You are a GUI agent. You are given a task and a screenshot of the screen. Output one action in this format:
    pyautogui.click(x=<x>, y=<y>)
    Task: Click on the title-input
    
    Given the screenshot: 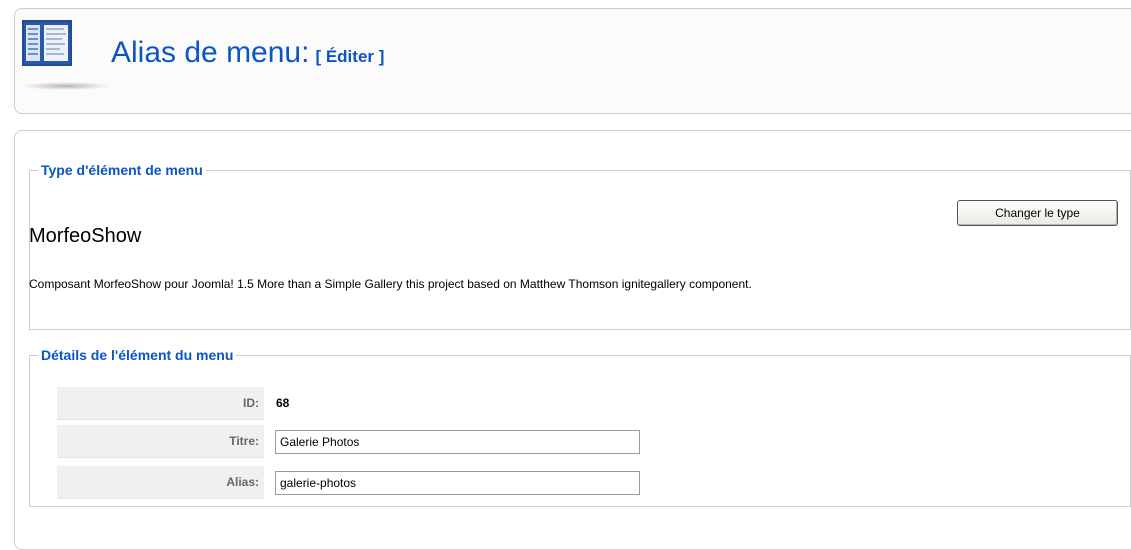 What is the action you would take?
    pyautogui.click(x=457, y=442)
    